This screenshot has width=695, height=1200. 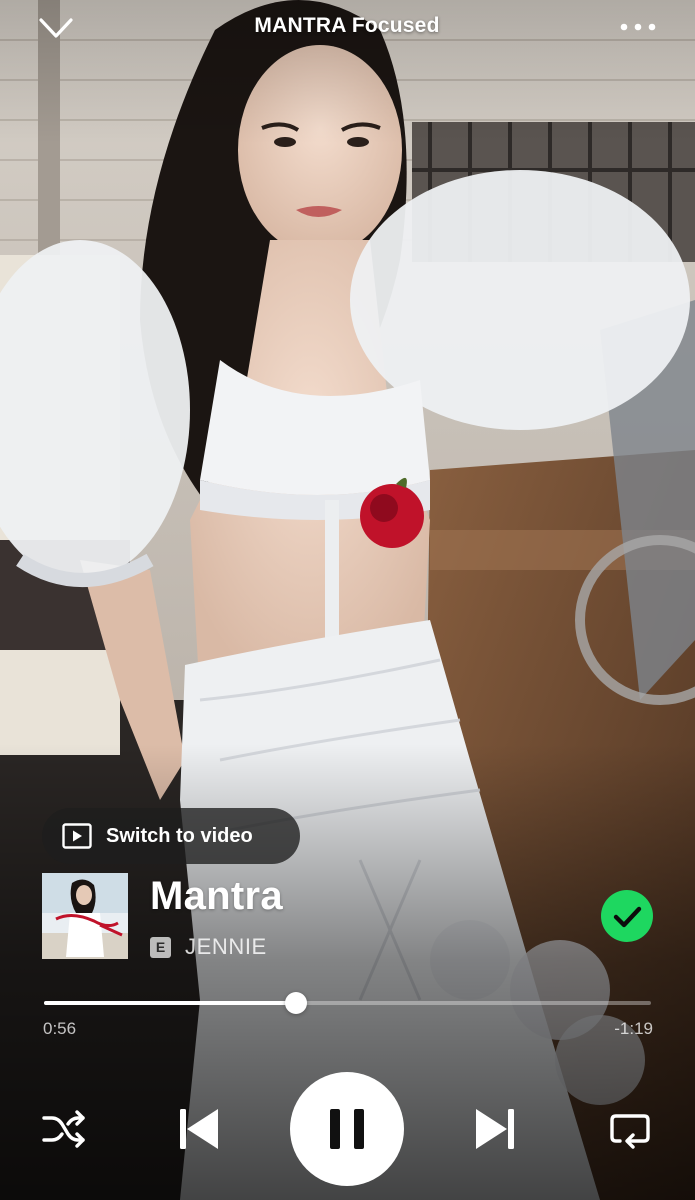 I want to click on playback-progress-slider, so click(x=347, y=1003).